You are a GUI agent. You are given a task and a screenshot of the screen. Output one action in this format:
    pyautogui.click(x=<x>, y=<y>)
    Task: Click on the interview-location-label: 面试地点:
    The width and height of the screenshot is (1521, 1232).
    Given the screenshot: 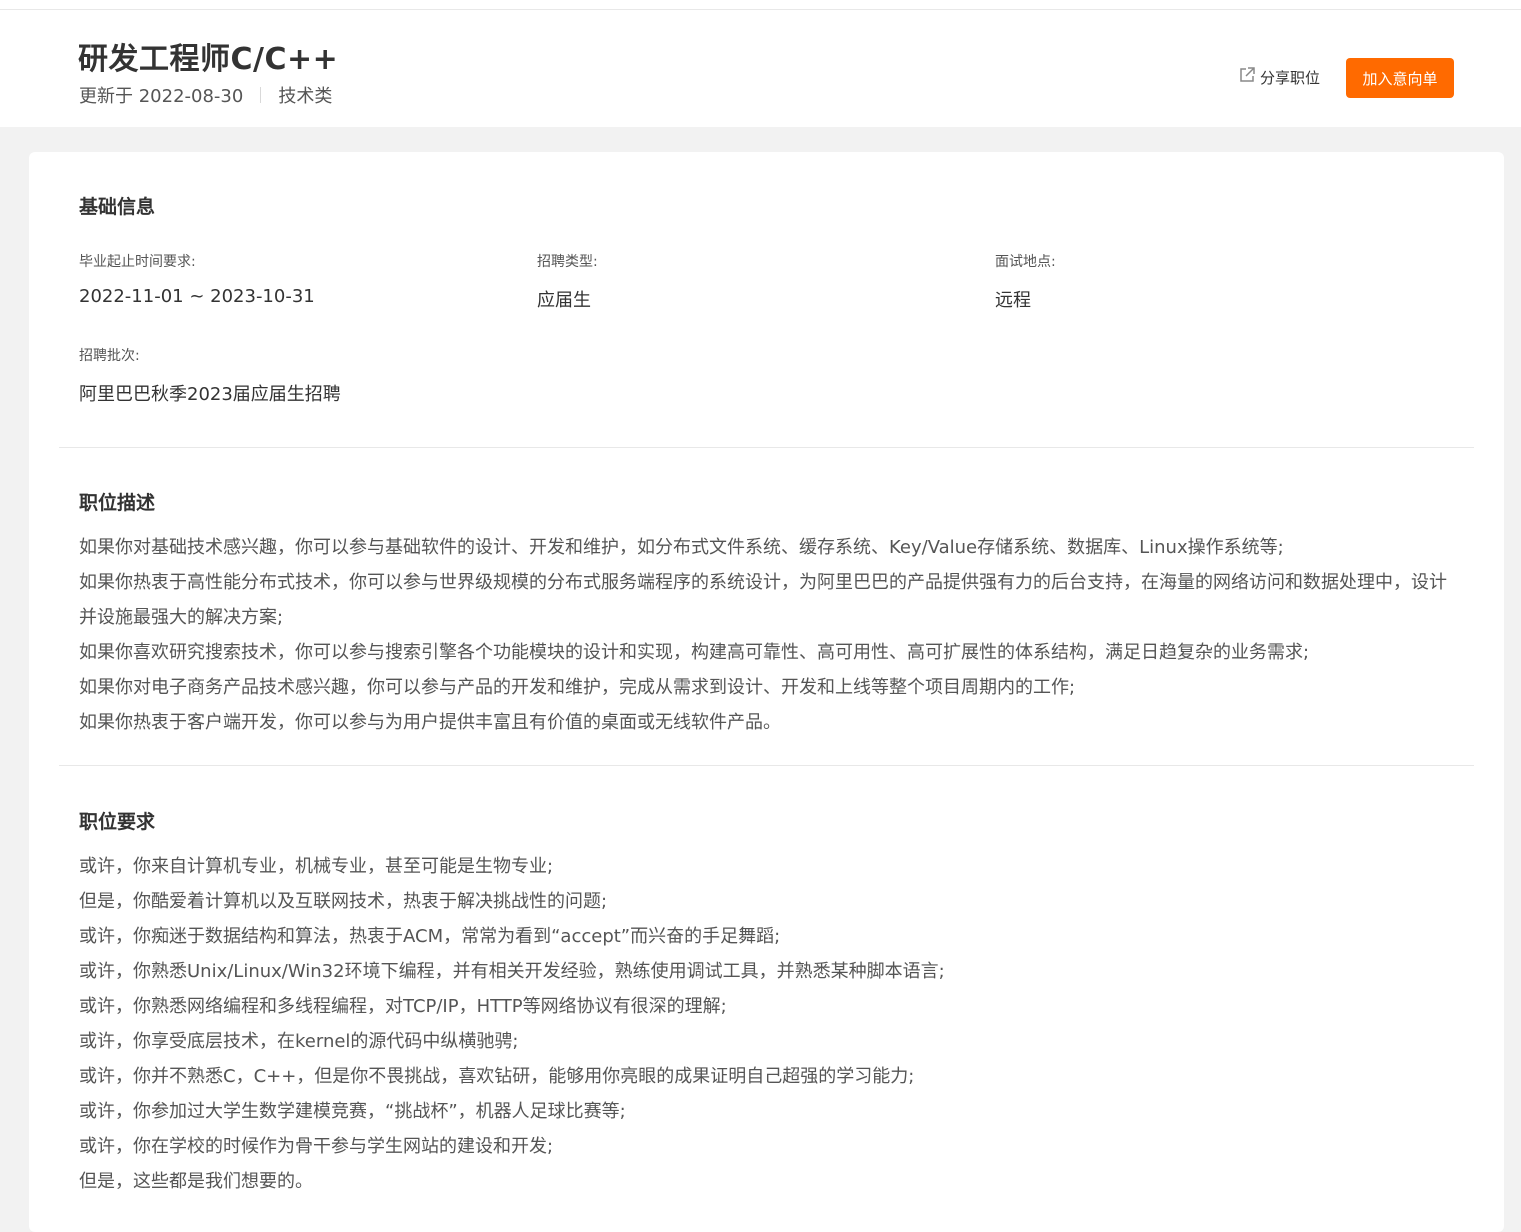 What is the action you would take?
    pyautogui.click(x=1025, y=262)
    